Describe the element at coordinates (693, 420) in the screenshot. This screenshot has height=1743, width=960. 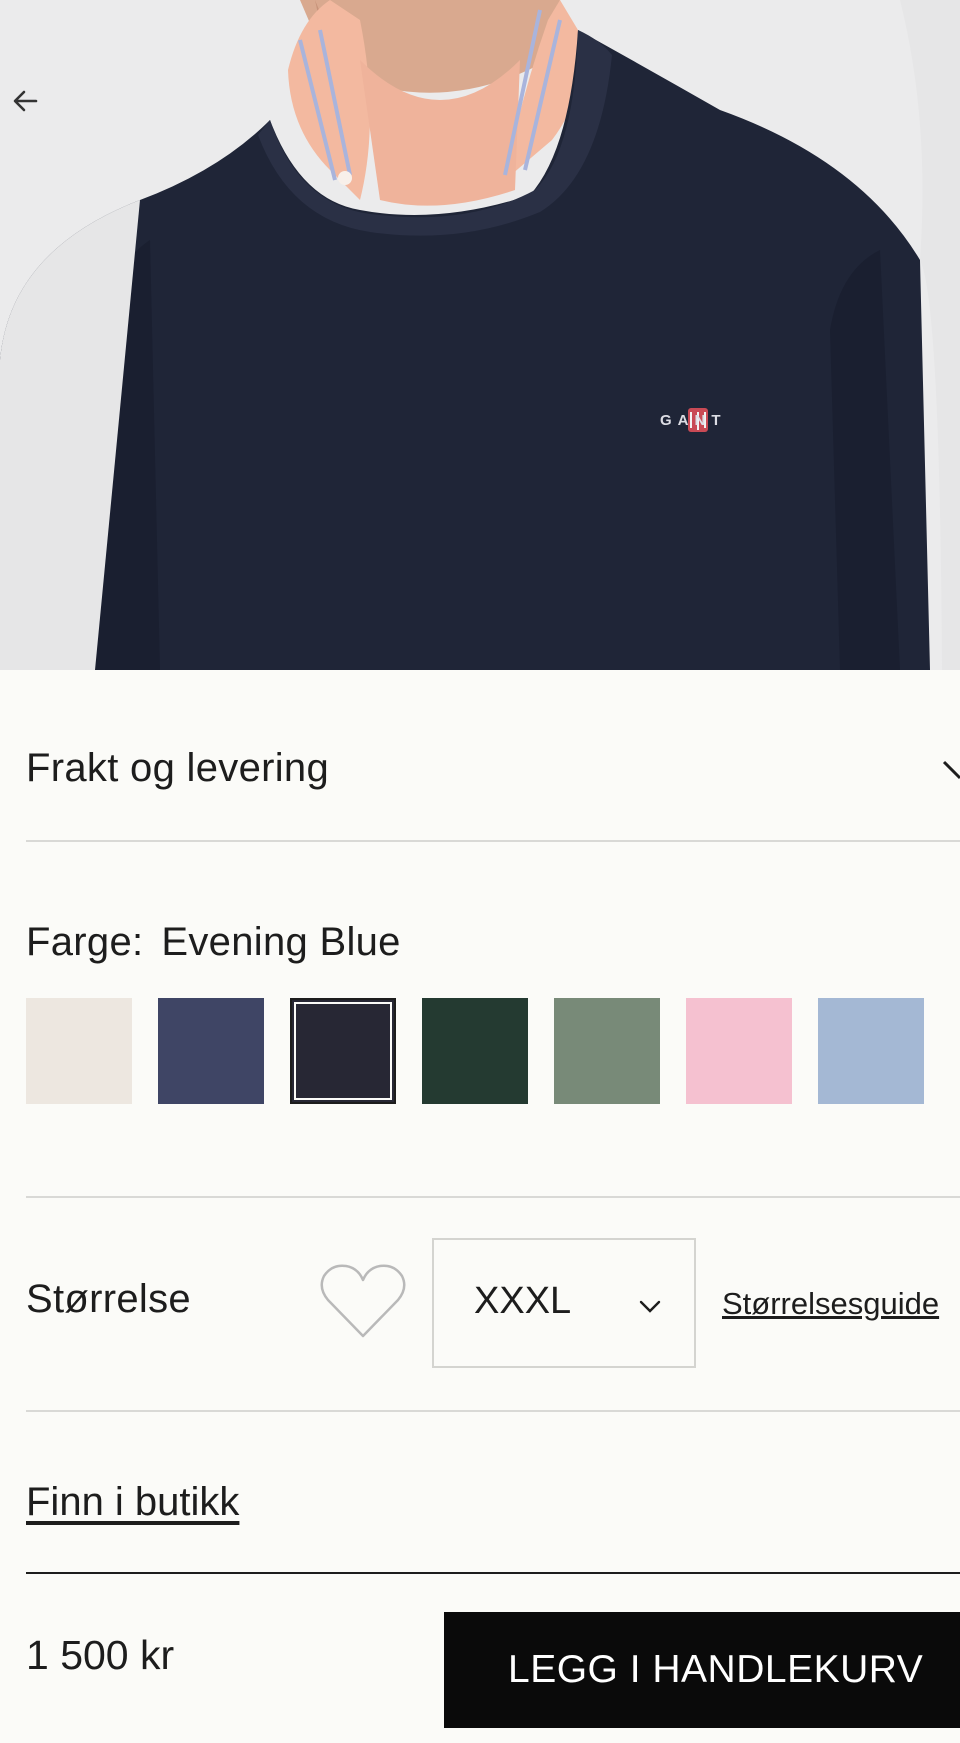
I see `brand-logo-text: GANT` at that location.